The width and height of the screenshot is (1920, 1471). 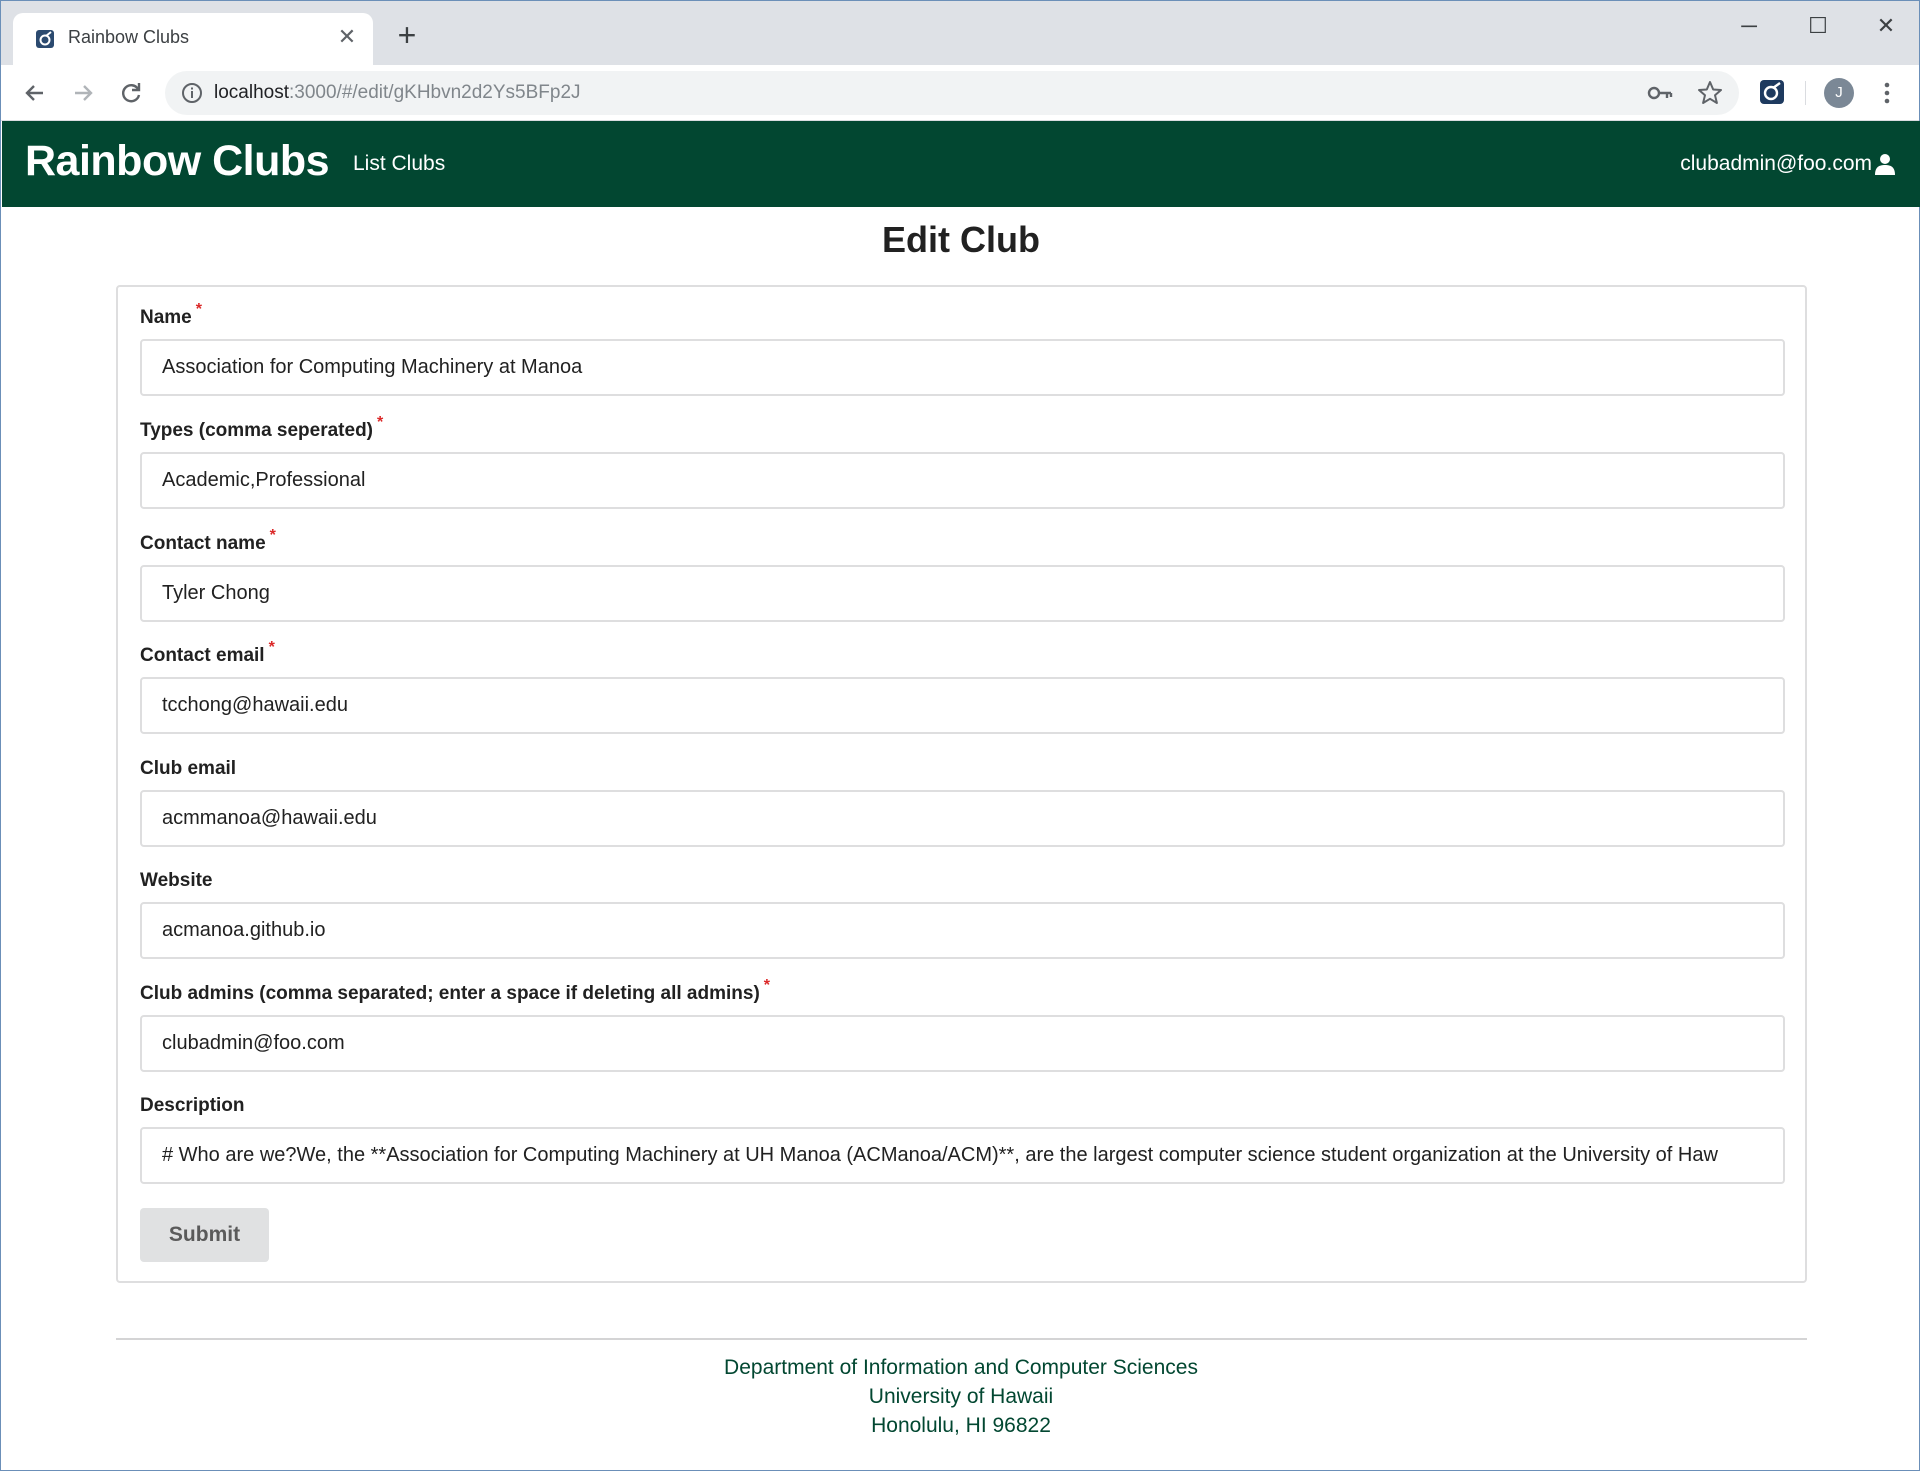 What do you see at coordinates (399, 164) in the screenshot?
I see `nav-list-clubs: List Clubs` at bounding box center [399, 164].